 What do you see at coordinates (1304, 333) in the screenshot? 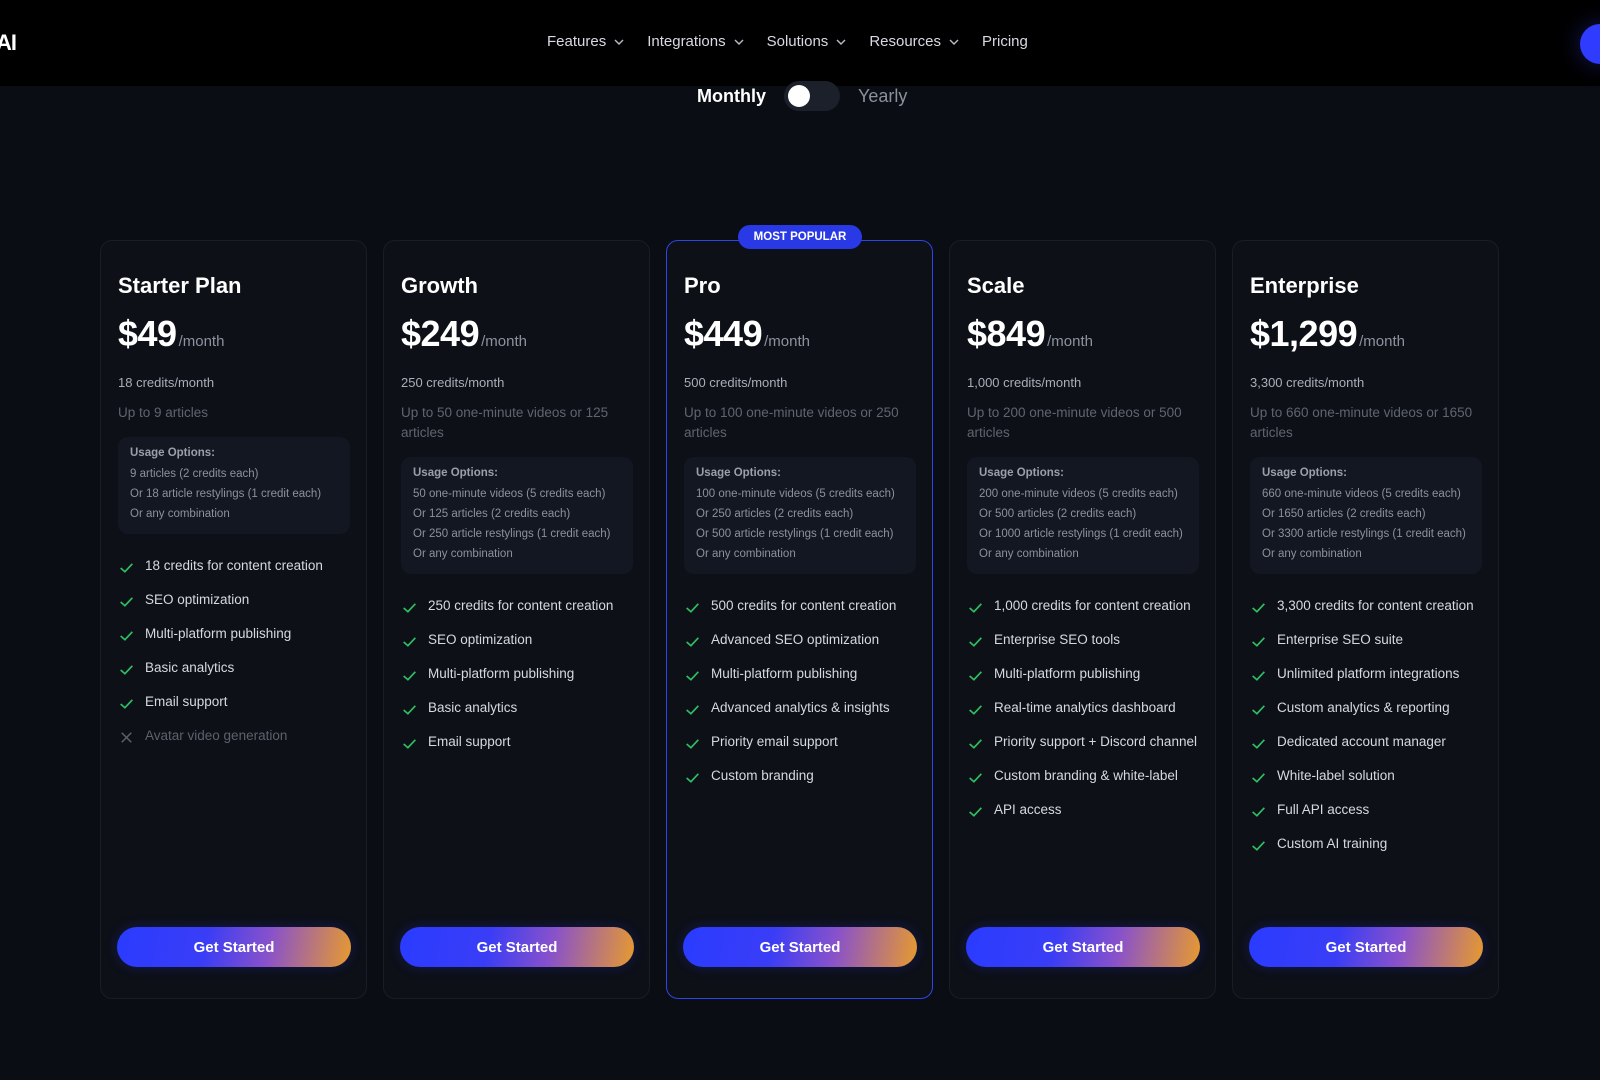
I see `plan-price: $1,299` at bounding box center [1304, 333].